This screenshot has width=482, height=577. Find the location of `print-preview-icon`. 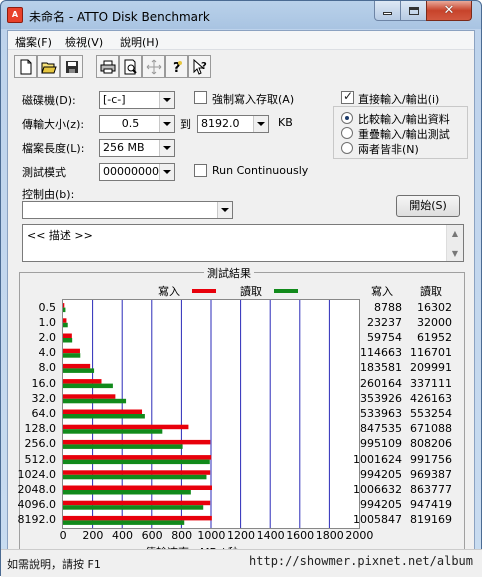

print-preview-icon is located at coordinates (130, 66).